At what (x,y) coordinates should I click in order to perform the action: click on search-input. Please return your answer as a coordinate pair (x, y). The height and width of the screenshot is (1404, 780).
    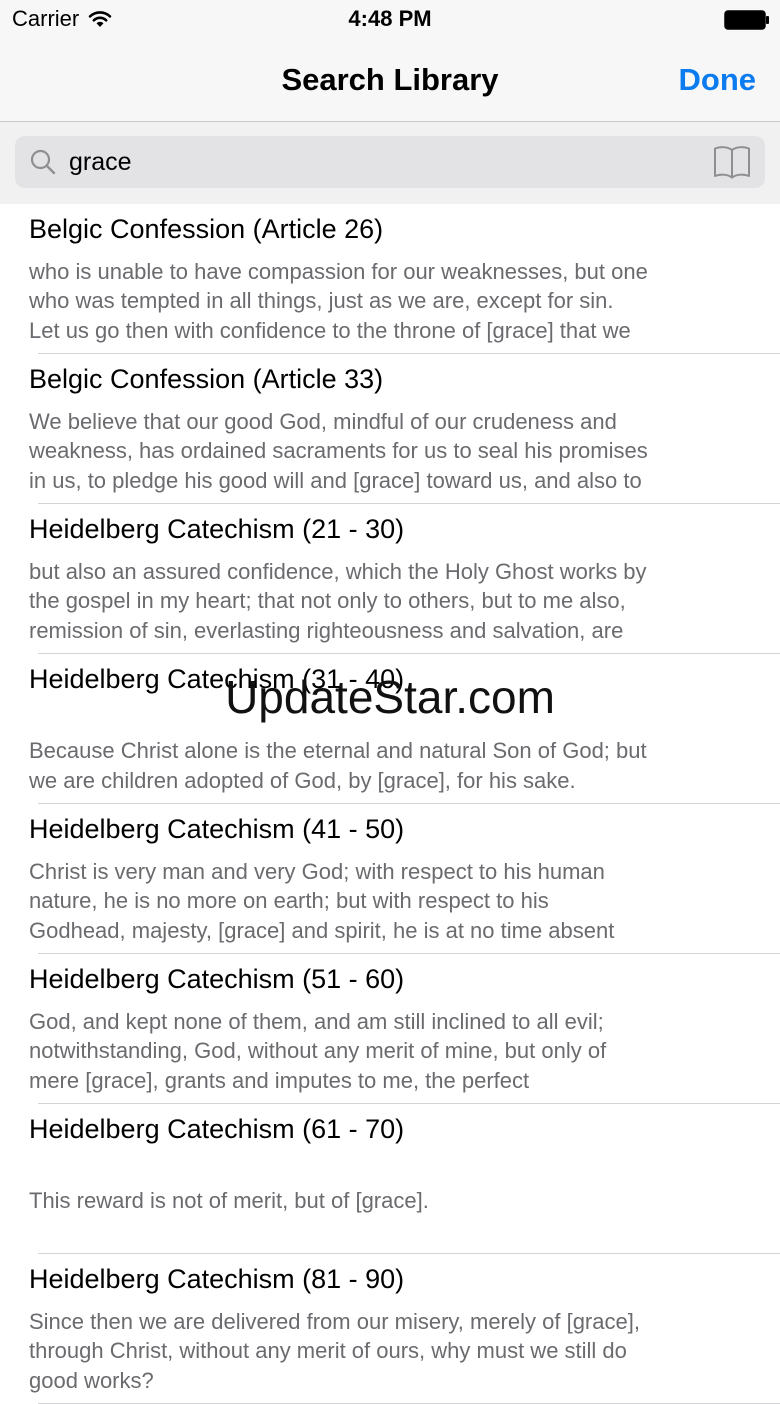
    Looking at the image, I should click on (391, 162).